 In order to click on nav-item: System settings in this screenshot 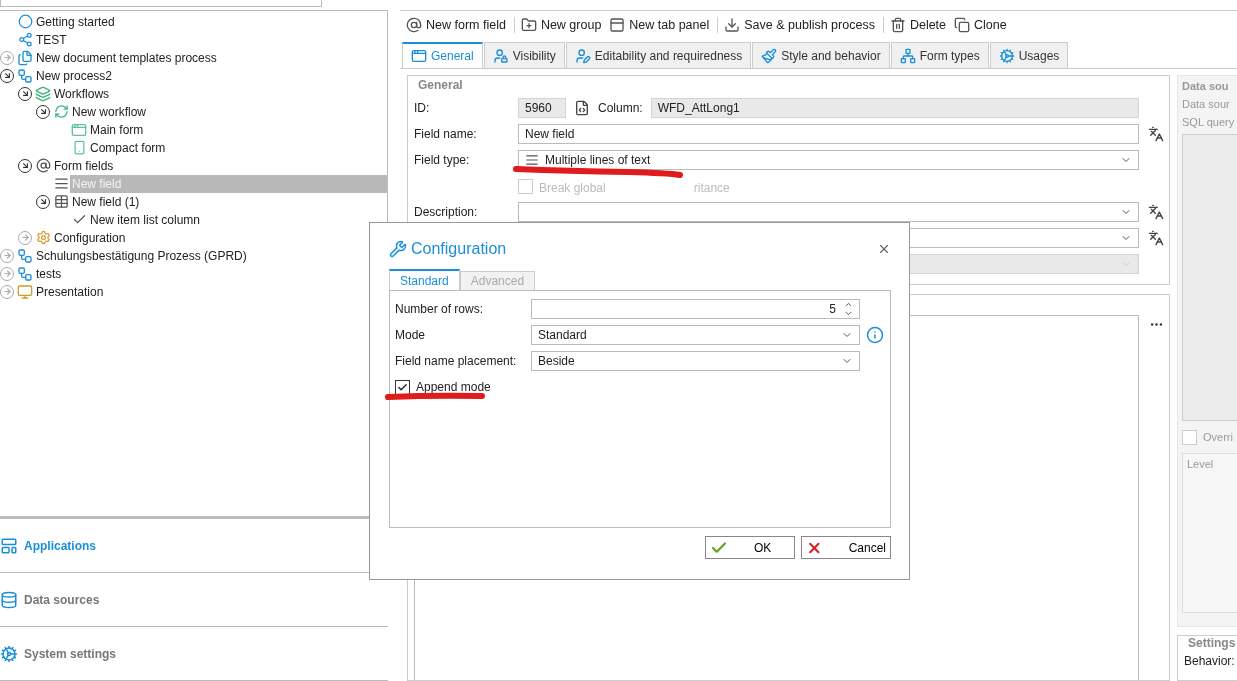, I will do `click(194, 654)`.